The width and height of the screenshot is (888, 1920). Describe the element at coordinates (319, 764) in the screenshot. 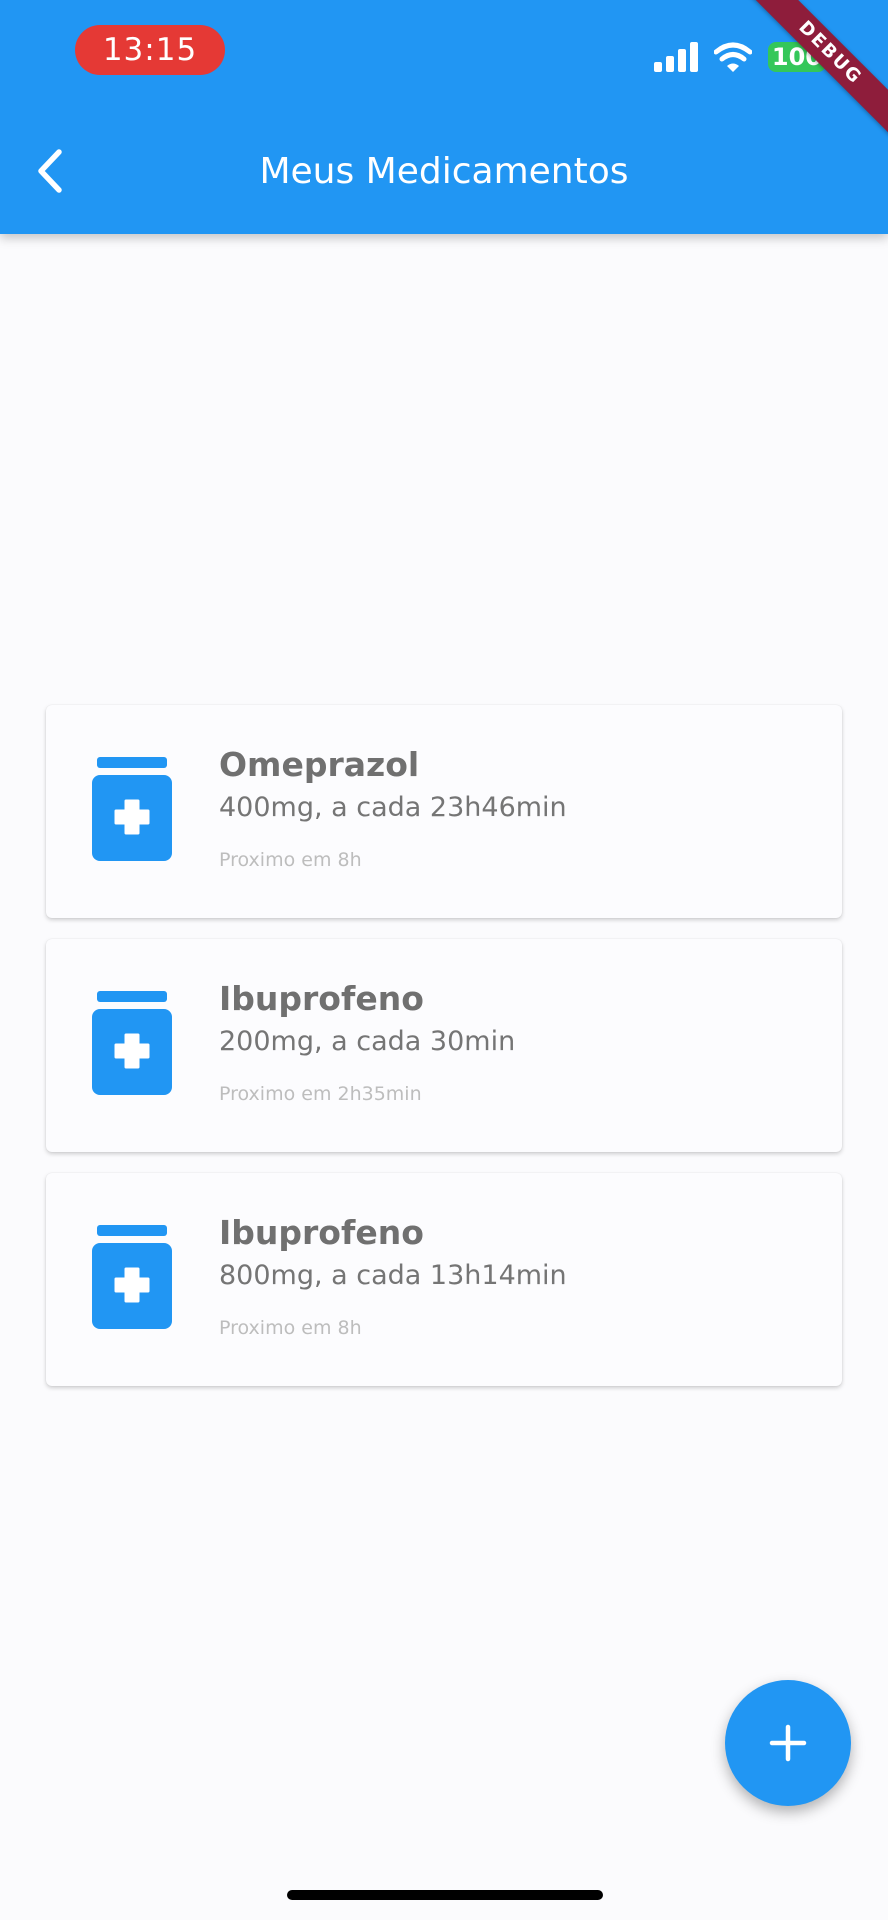

I see `medication-name: Omeprazol` at that location.